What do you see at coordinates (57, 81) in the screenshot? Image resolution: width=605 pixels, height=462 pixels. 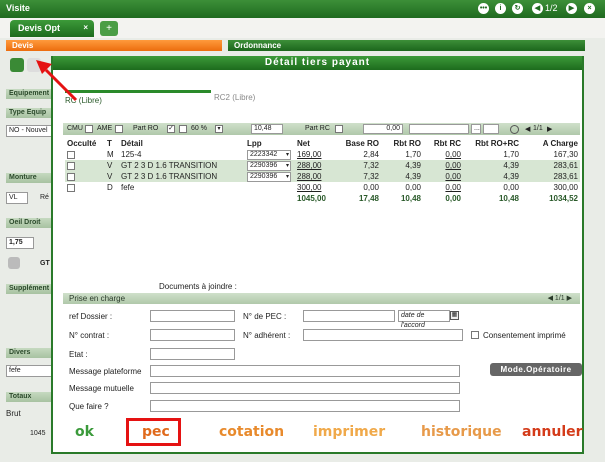 I see `annotation-arrow-icon` at bounding box center [57, 81].